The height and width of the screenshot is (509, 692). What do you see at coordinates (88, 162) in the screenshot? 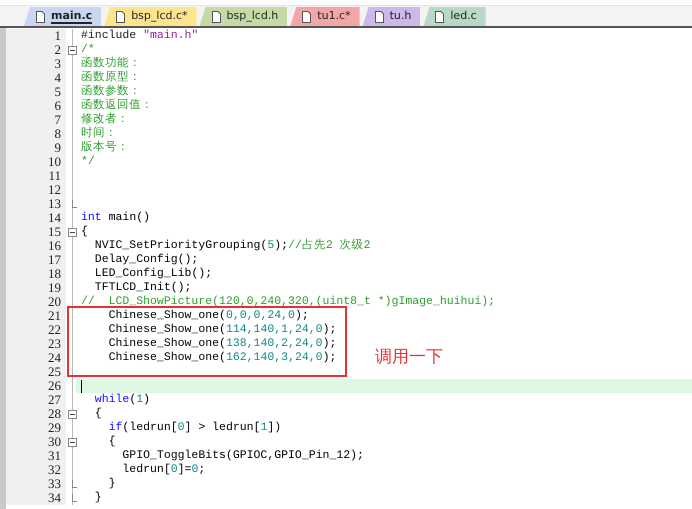
I see `code-line: */` at bounding box center [88, 162].